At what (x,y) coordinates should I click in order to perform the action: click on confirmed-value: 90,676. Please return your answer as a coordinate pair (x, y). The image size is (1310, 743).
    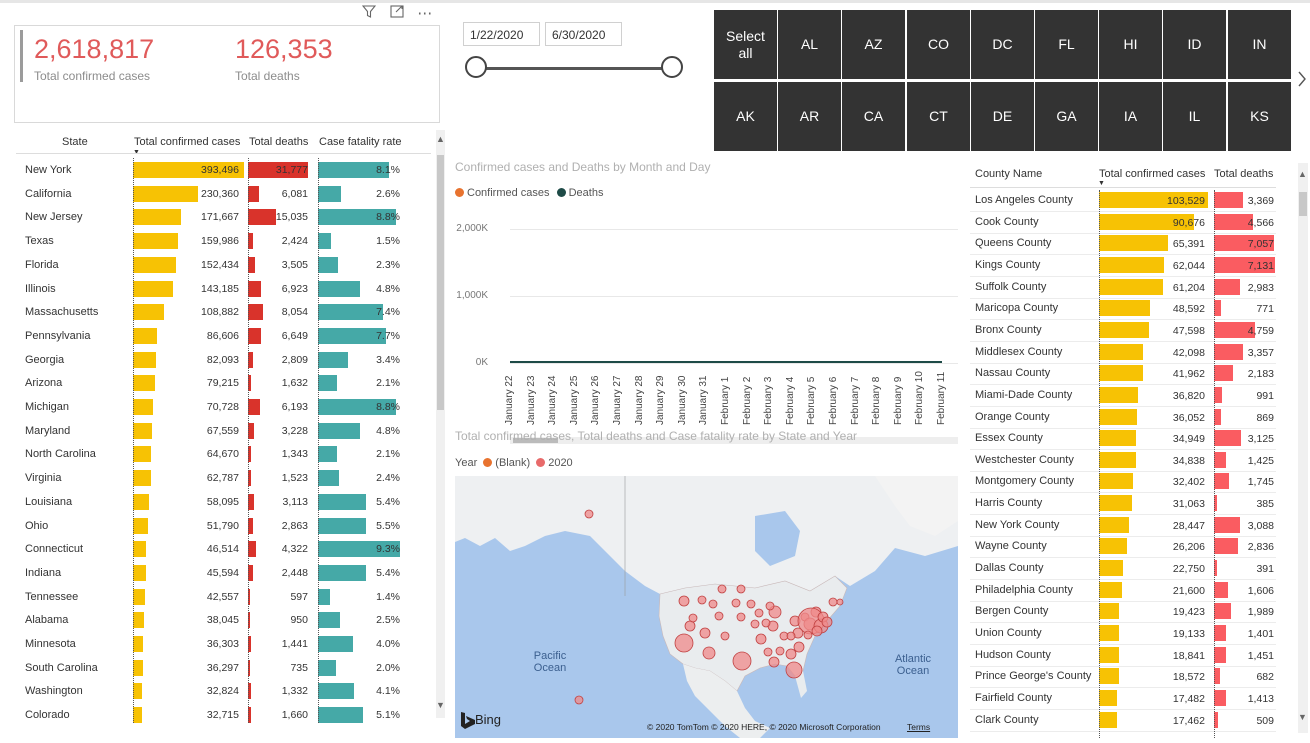
    Looking at the image, I should click on (1188, 223).